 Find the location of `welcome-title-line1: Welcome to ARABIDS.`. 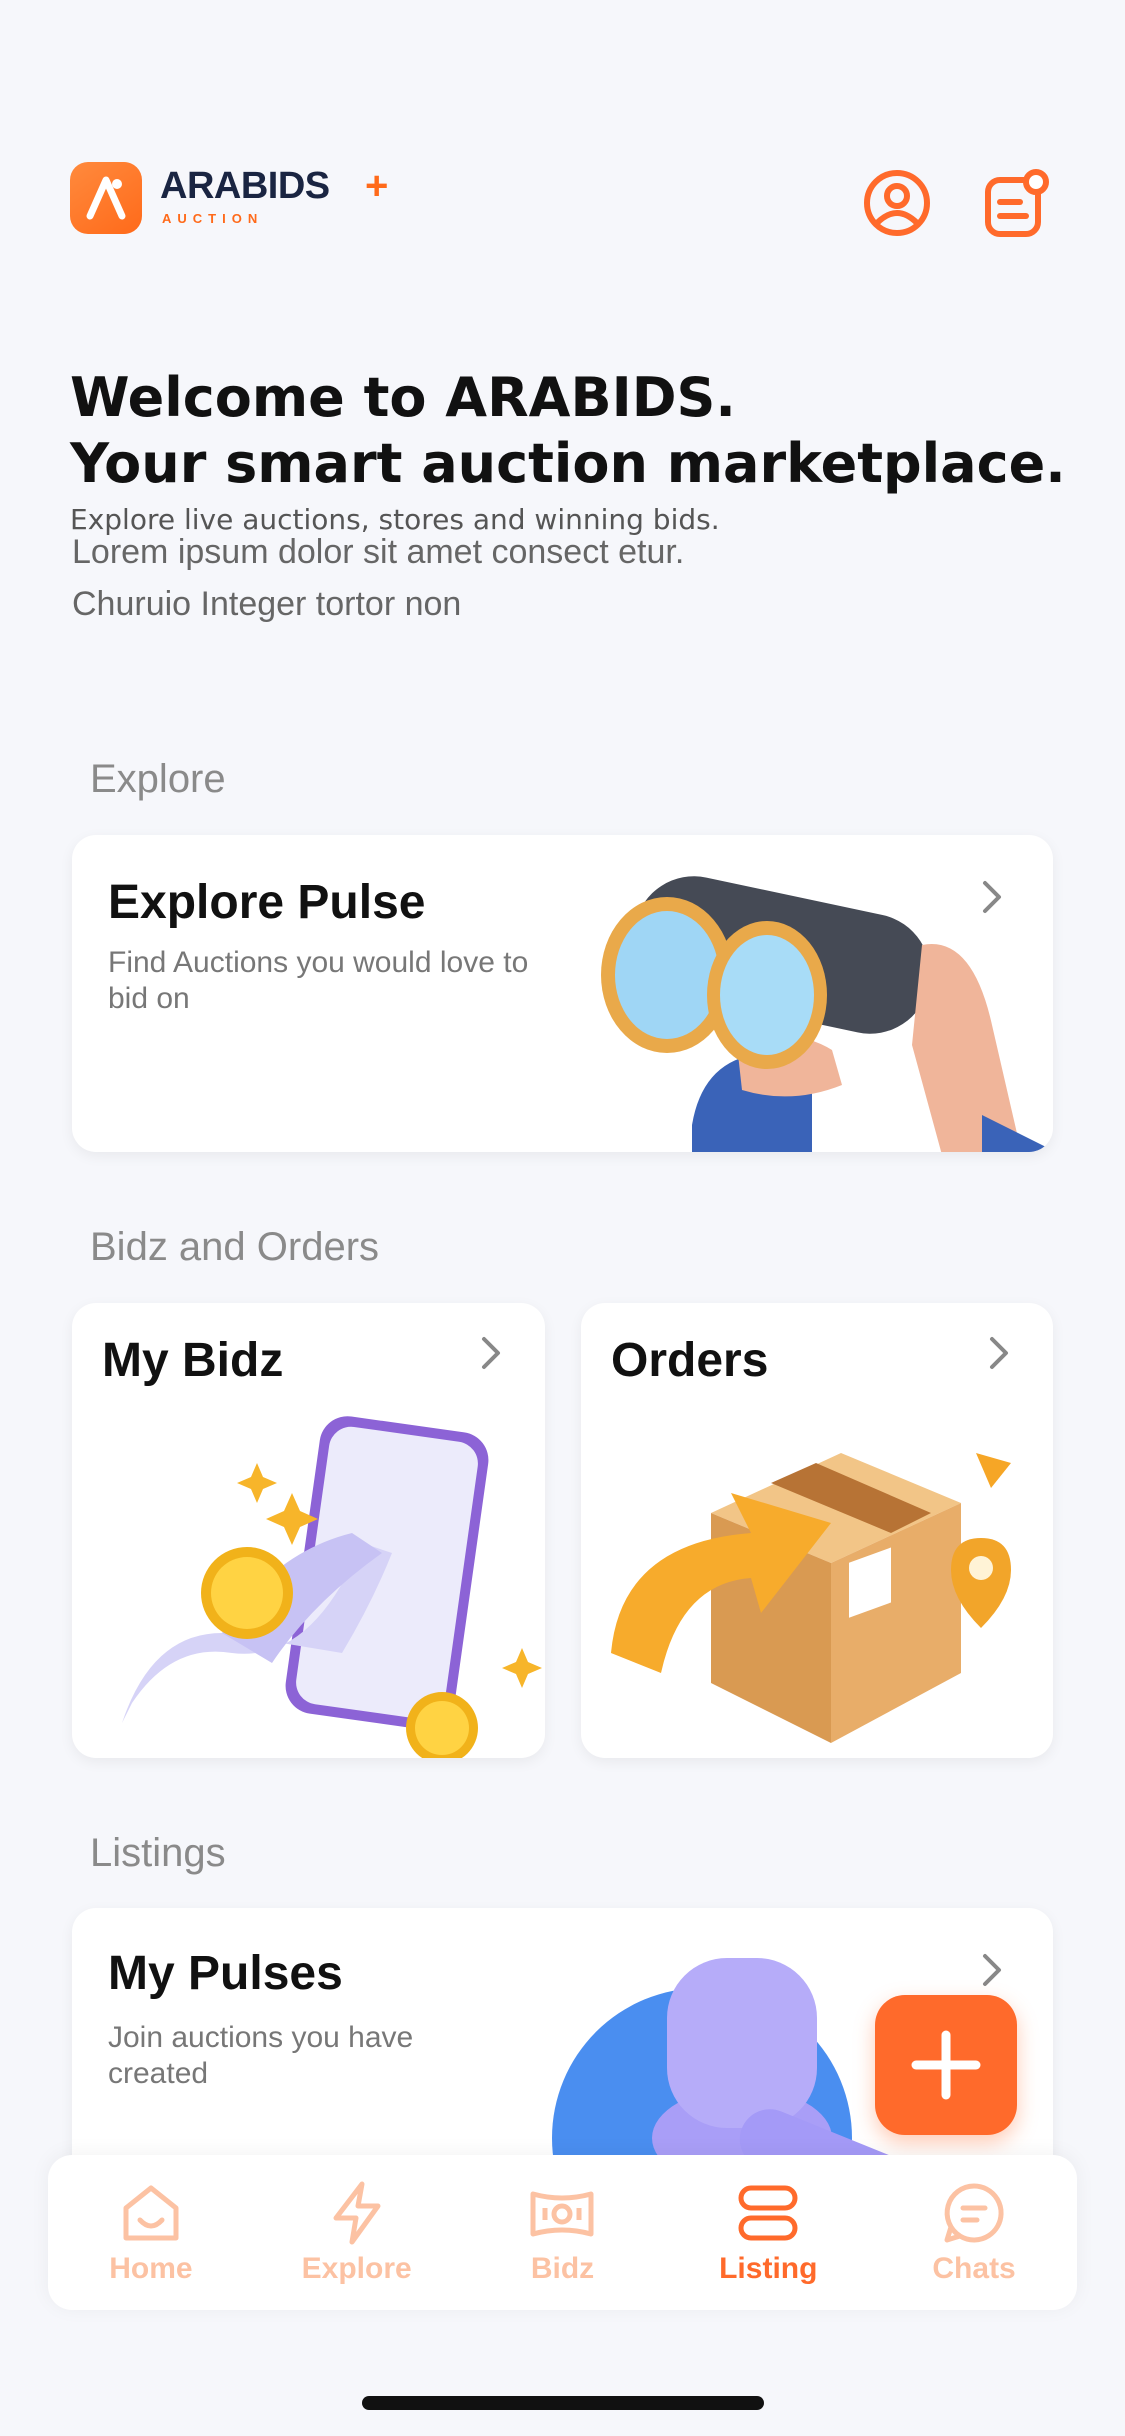

welcome-title-line1: Welcome to ARABIDS. is located at coordinates (403, 397).